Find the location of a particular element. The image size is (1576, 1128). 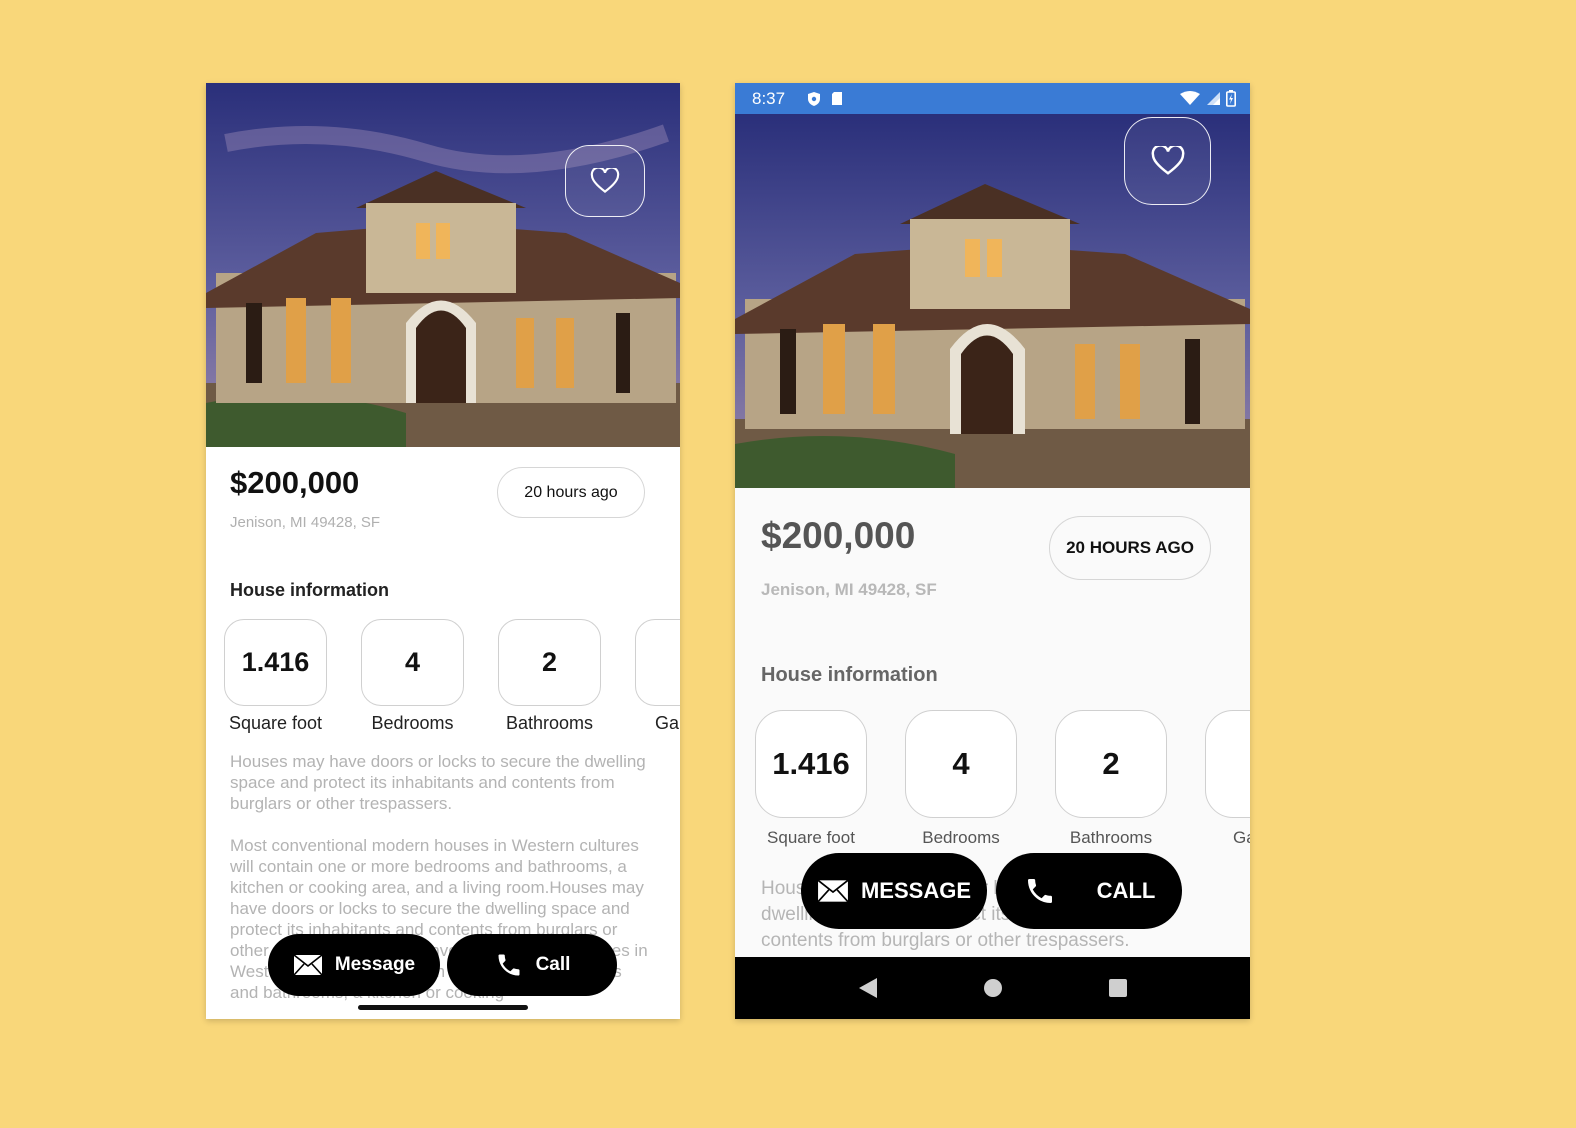

message-button: Message is located at coordinates (354, 965).